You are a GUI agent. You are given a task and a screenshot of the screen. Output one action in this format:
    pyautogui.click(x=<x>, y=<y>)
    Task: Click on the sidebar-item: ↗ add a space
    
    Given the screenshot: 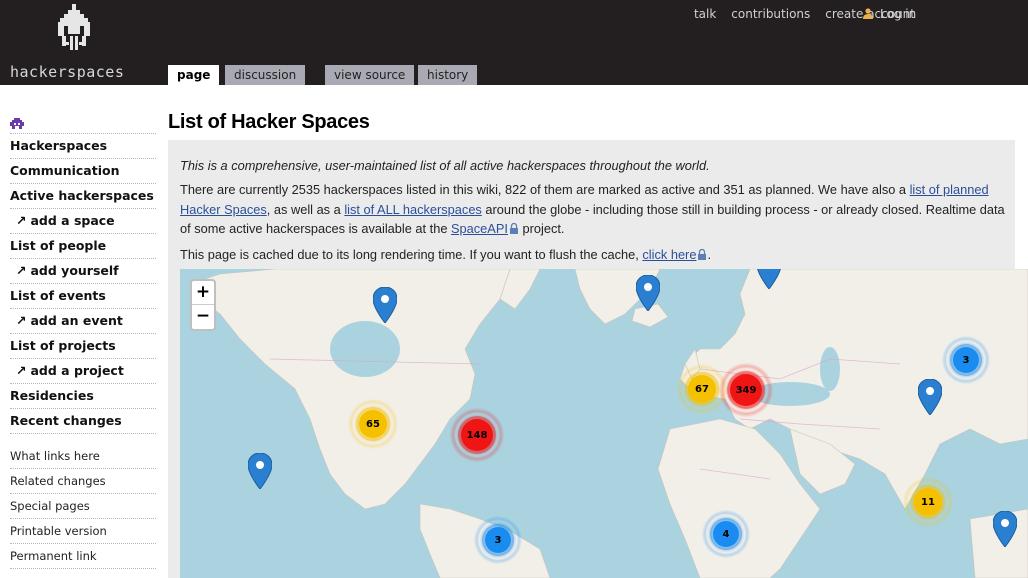 What is the action you would take?
    pyautogui.click(x=83, y=221)
    